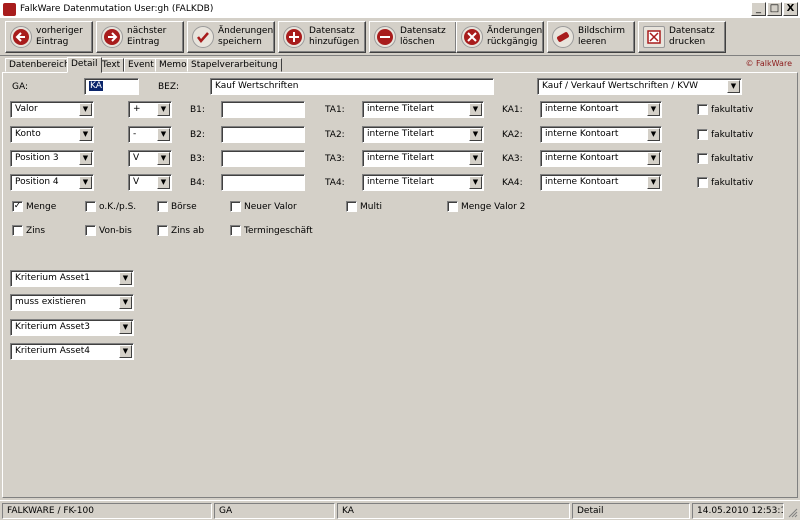  Describe the element at coordinates (601, 109) in the screenshot. I see `ka-select-1: interne Kontoart ▼` at that location.